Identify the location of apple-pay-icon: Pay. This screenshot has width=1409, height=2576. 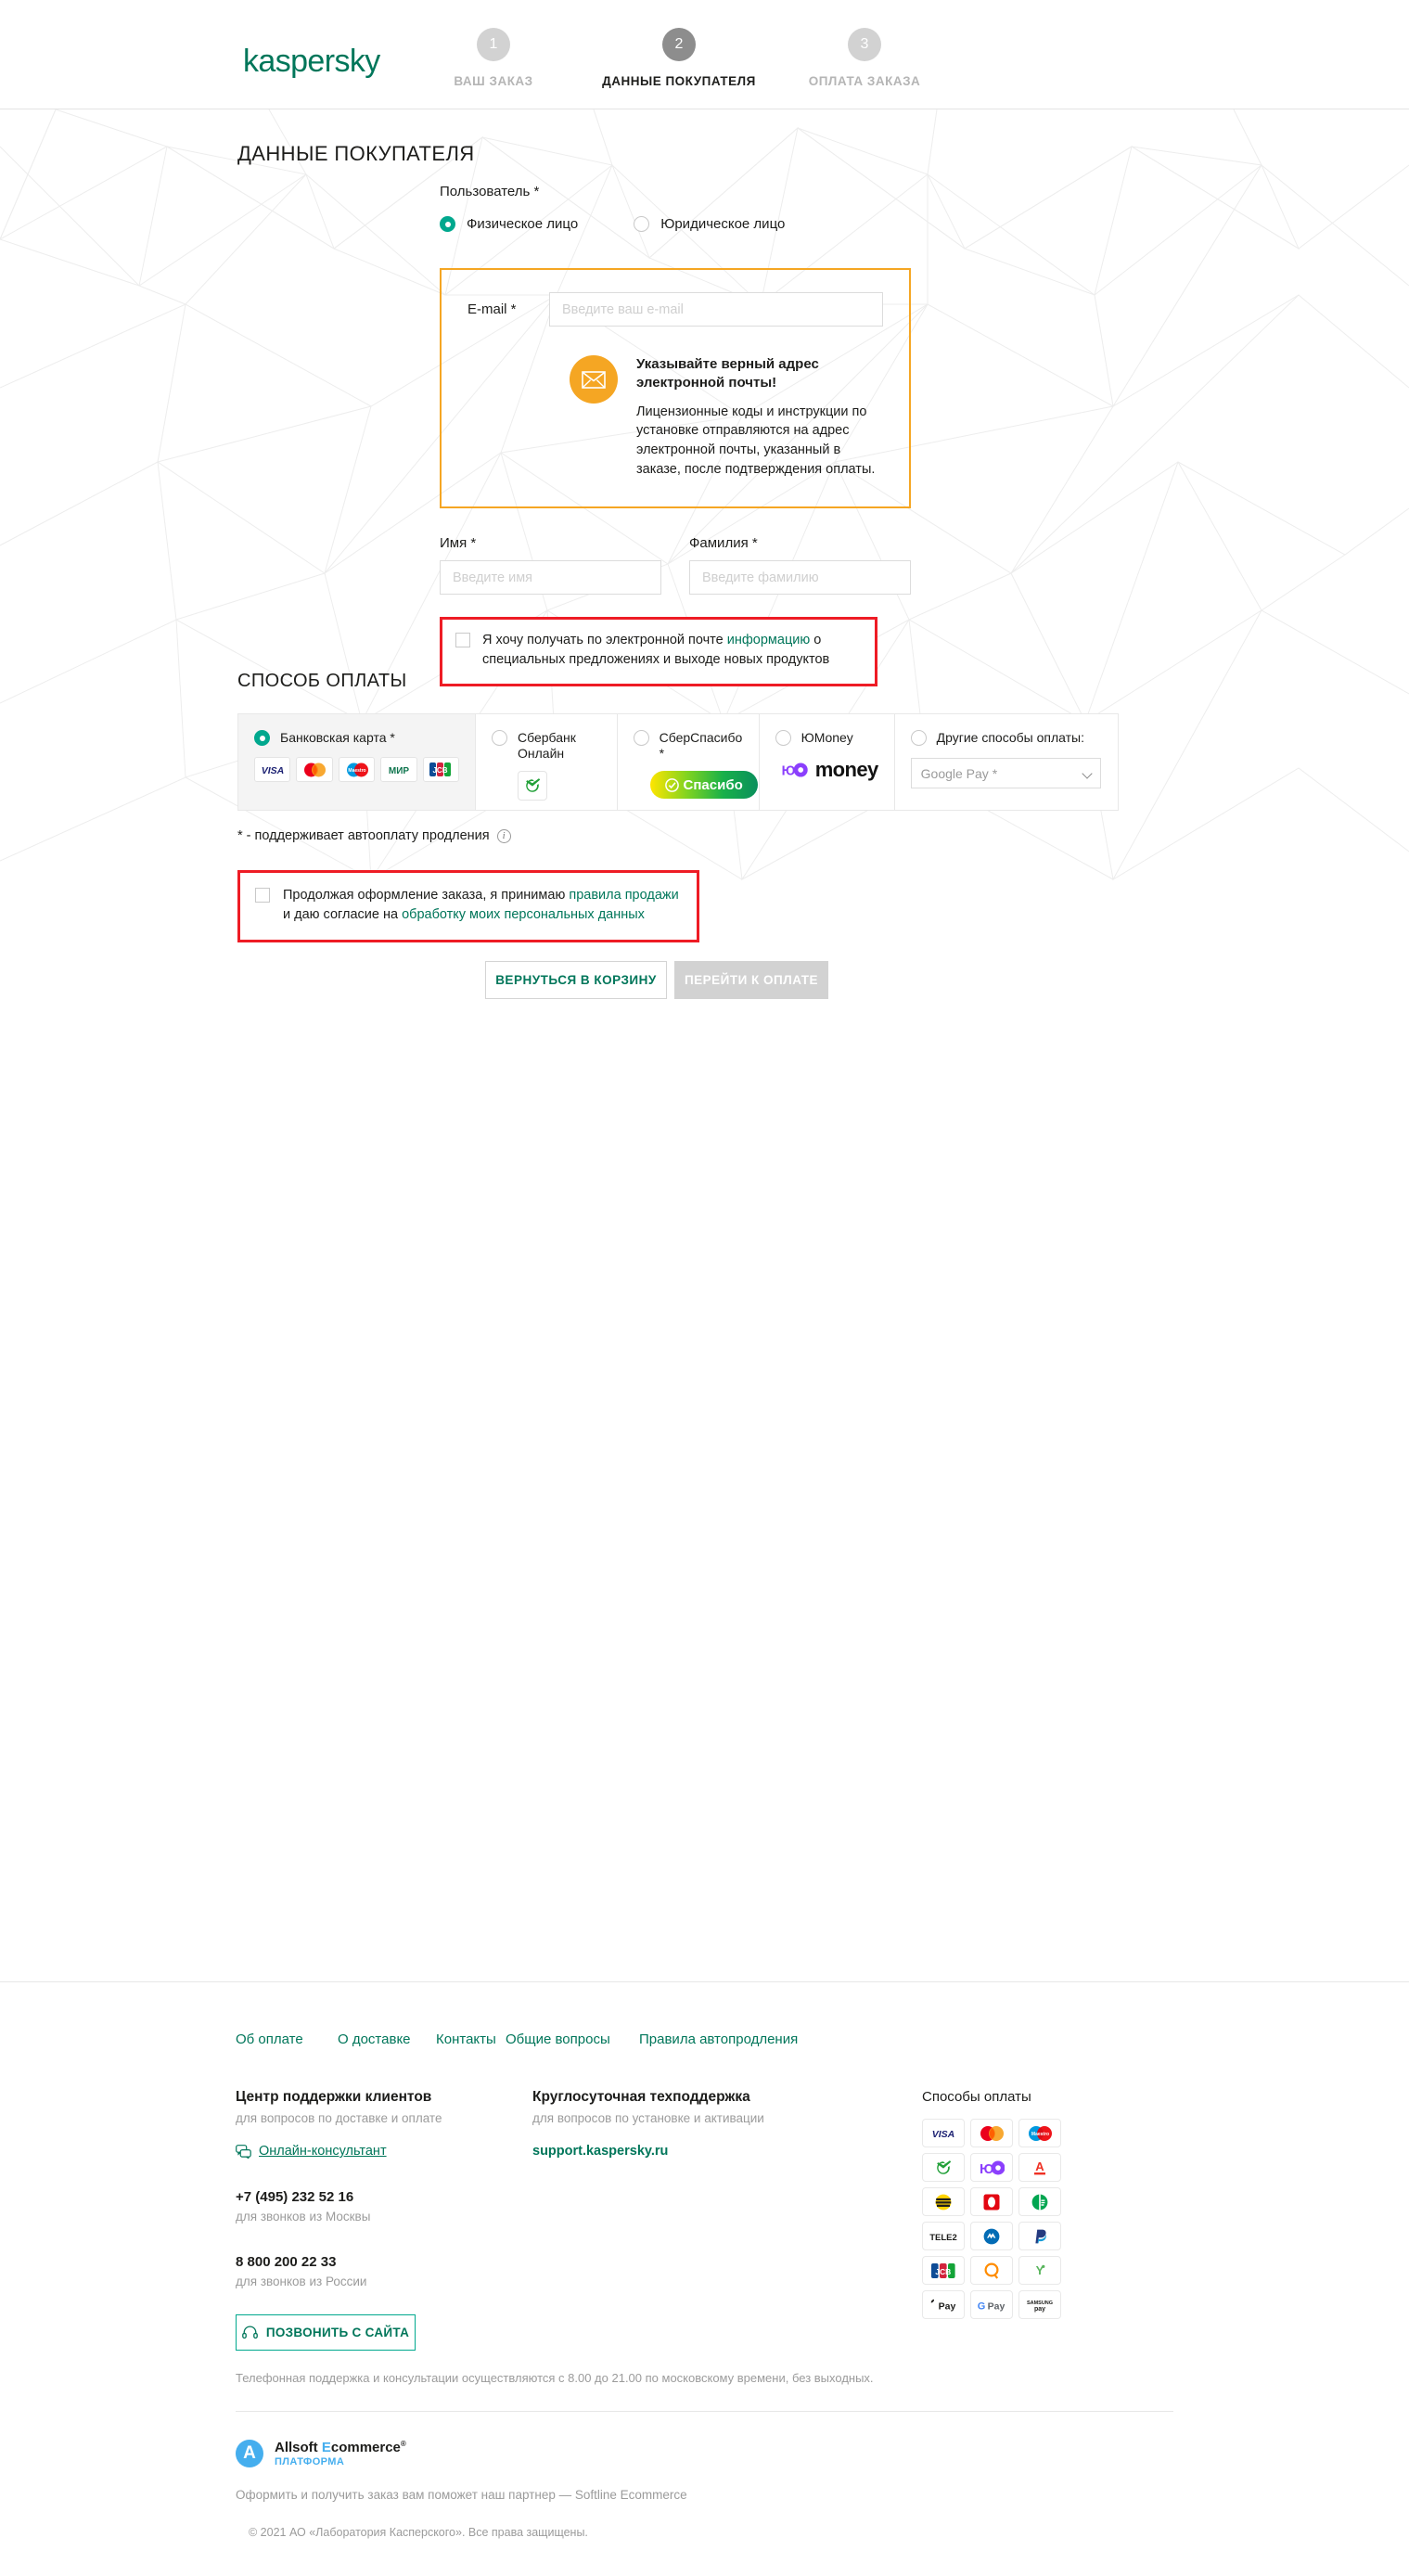
(943, 2304).